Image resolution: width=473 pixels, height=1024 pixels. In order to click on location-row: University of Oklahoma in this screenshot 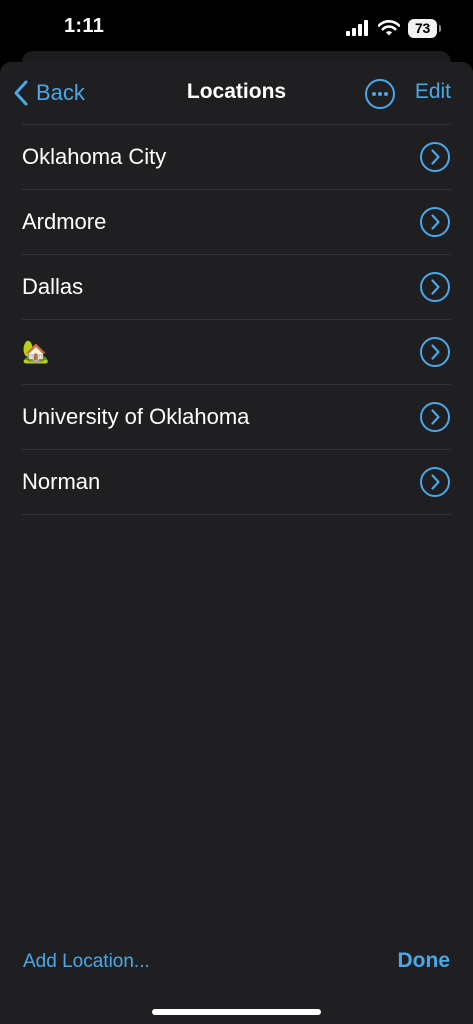, I will do `click(236, 416)`.